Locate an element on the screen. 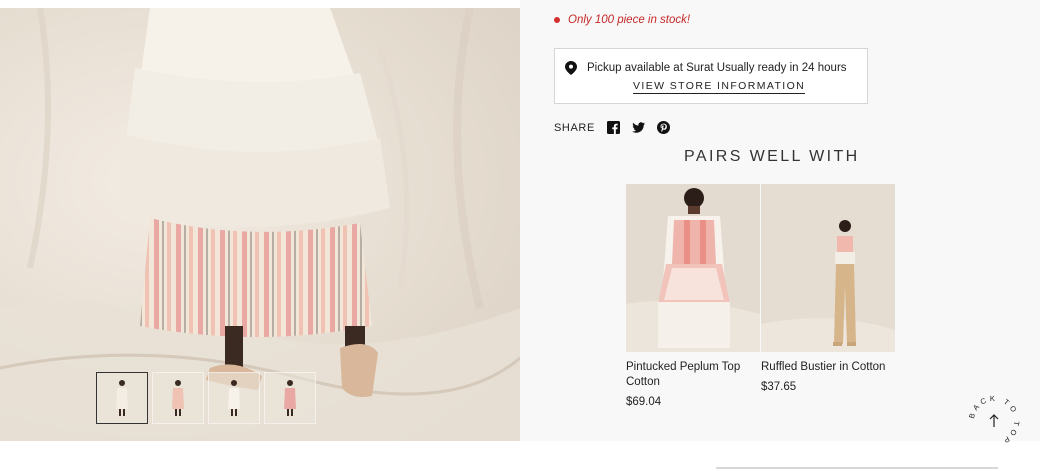 The height and width of the screenshot is (471, 1040). pairs-product-price: $37.65 is located at coordinates (779, 387).